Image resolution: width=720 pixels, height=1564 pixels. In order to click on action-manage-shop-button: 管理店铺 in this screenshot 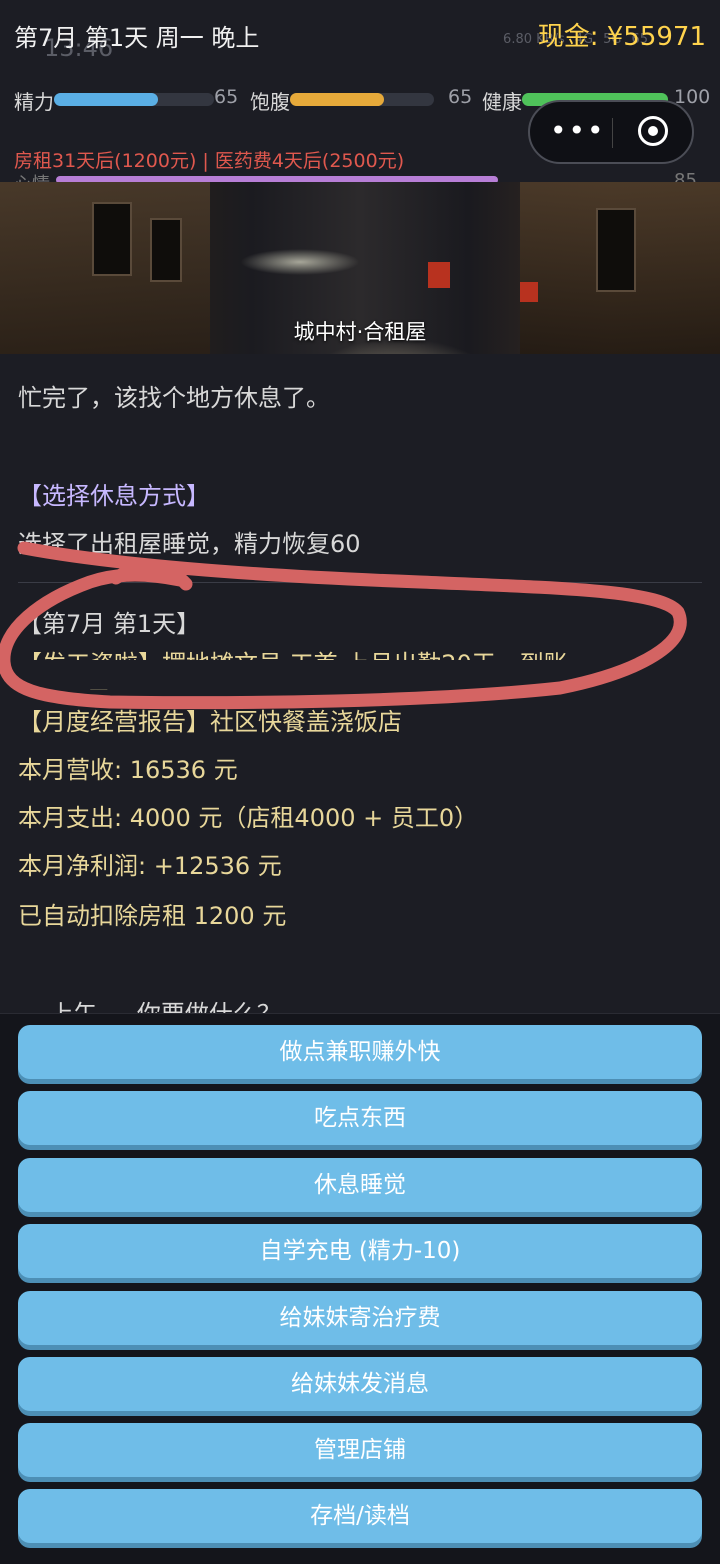, I will do `click(360, 1450)`.